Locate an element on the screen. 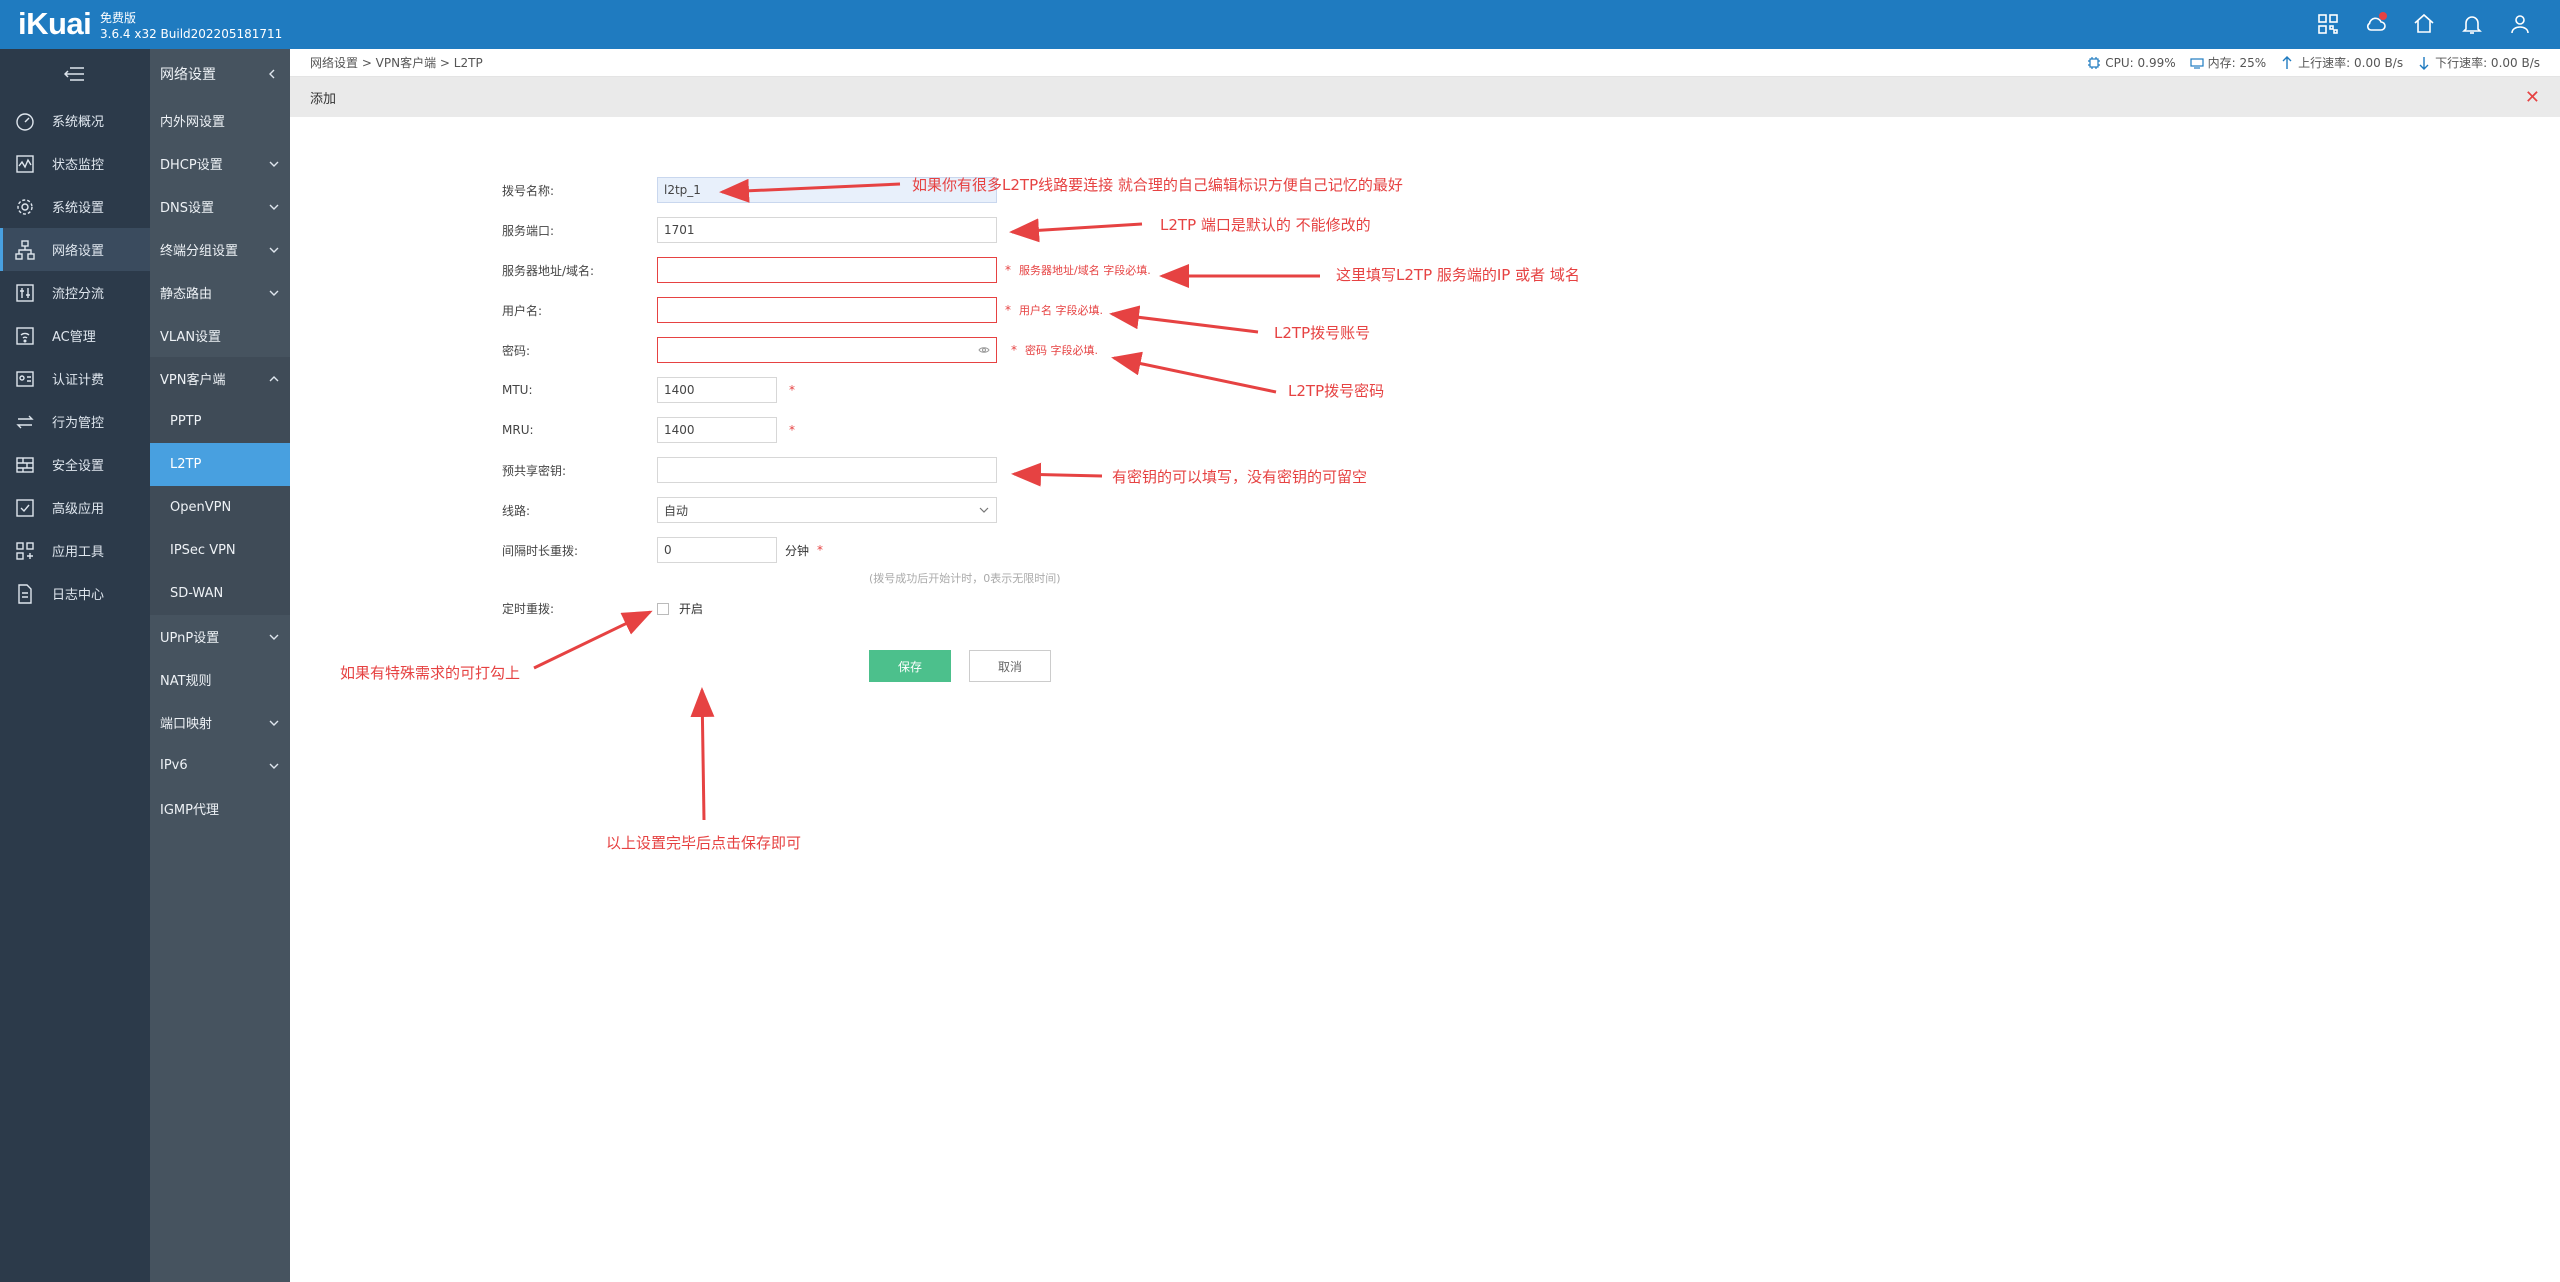 This screenshot has height=1282, width=2560. row-mtu: MTU: 1400 * is located at coordinates (648, 390).